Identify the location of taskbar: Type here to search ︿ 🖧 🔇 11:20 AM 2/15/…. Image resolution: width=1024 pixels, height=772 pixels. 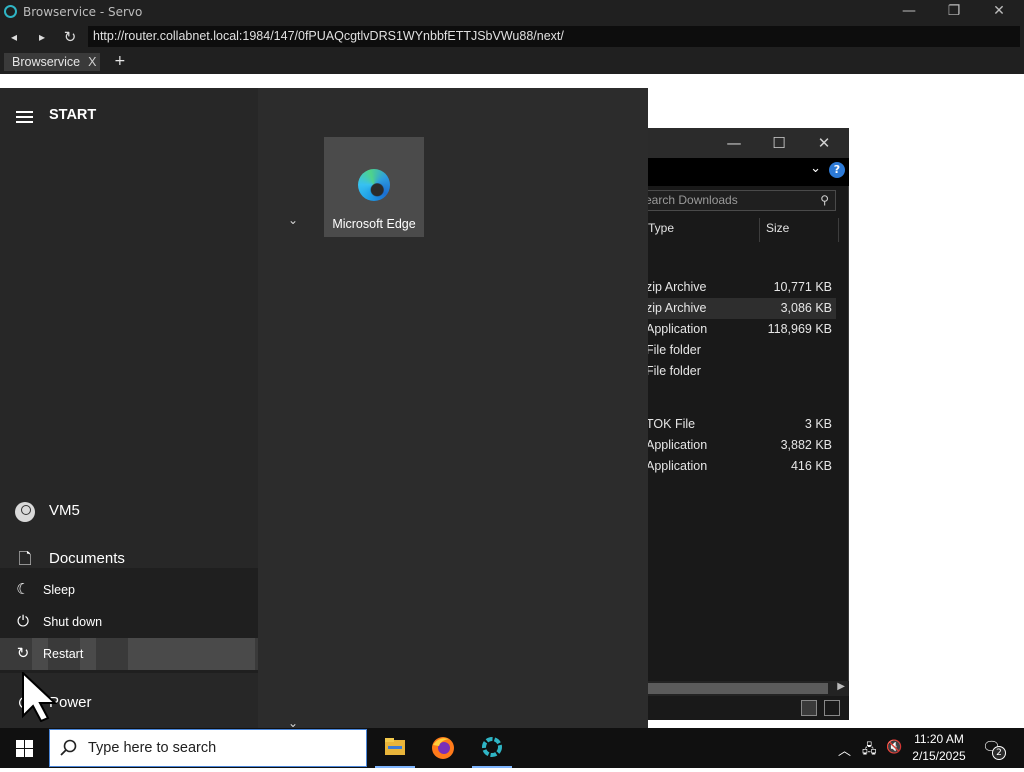
(512, 748).